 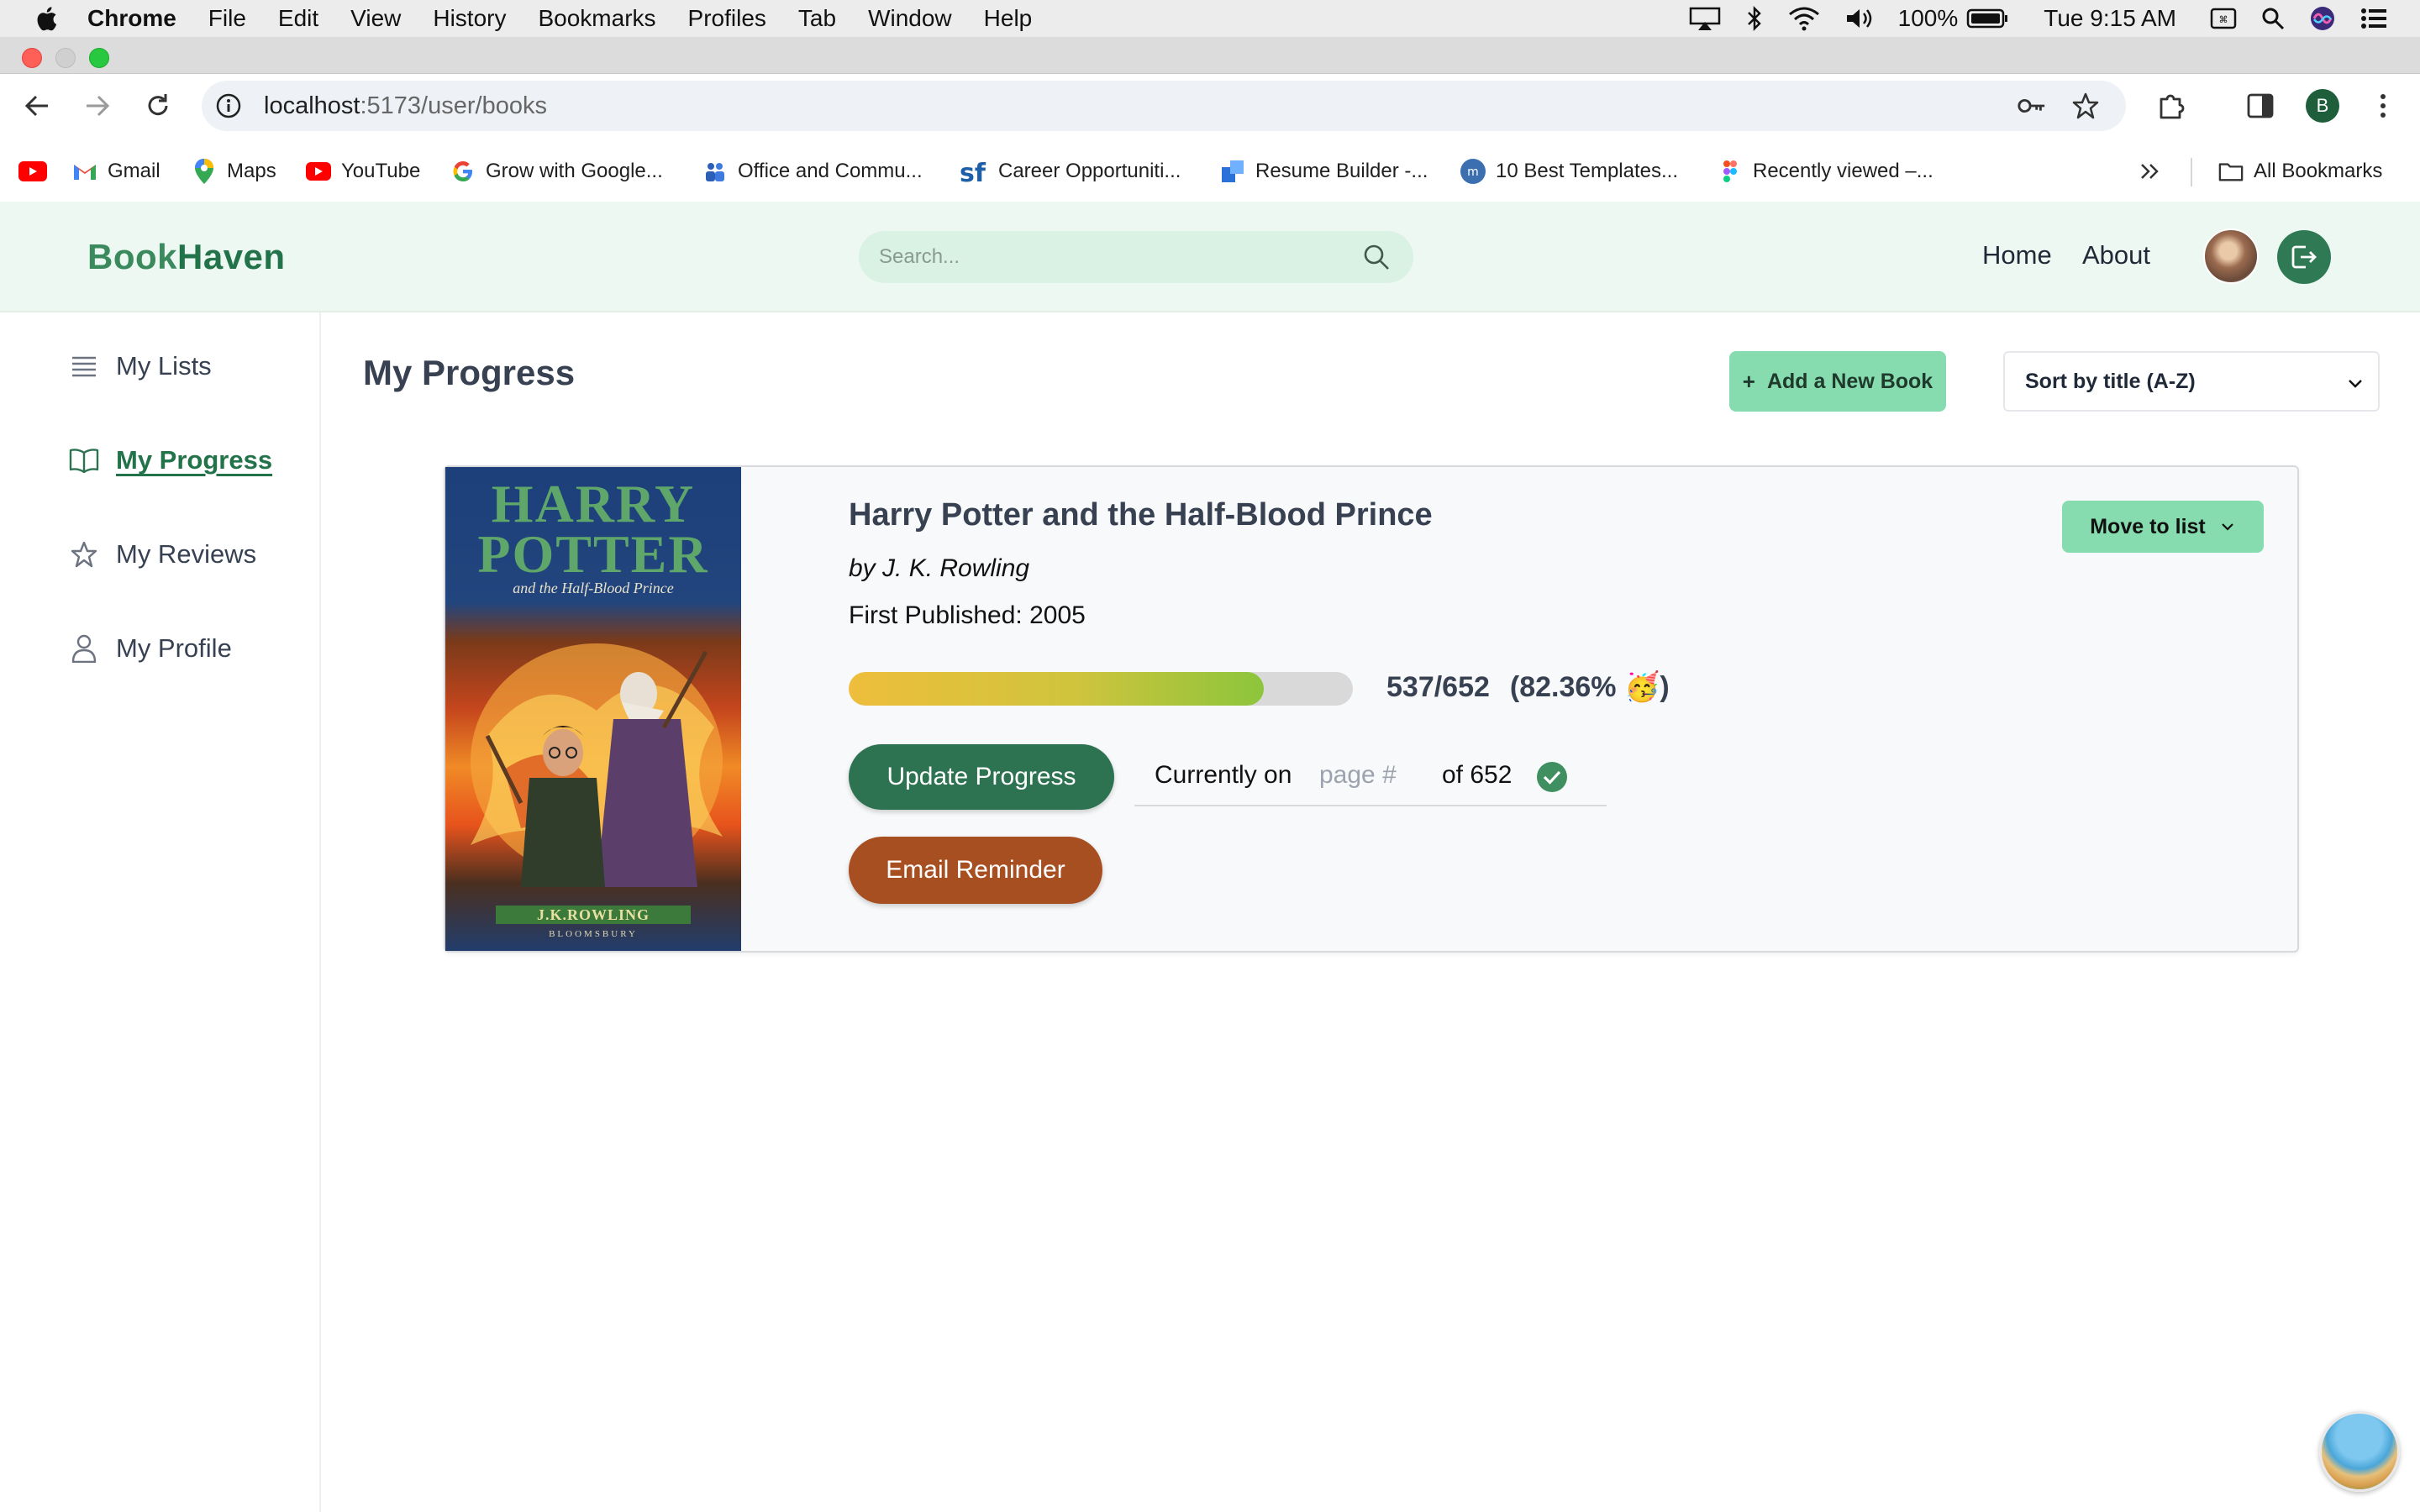 What do you see at coordinates (1552, 777) in the screenshot?
I see `check-circle-icon` at bounding box center [1552, 777].